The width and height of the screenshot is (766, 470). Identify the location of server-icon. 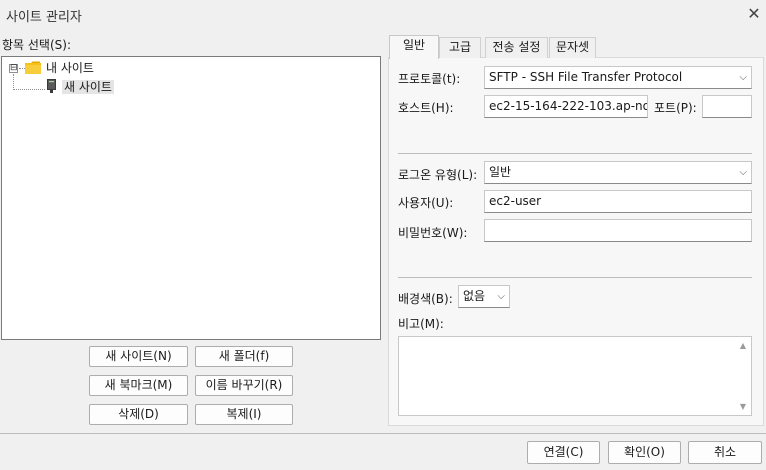
(51, 86).